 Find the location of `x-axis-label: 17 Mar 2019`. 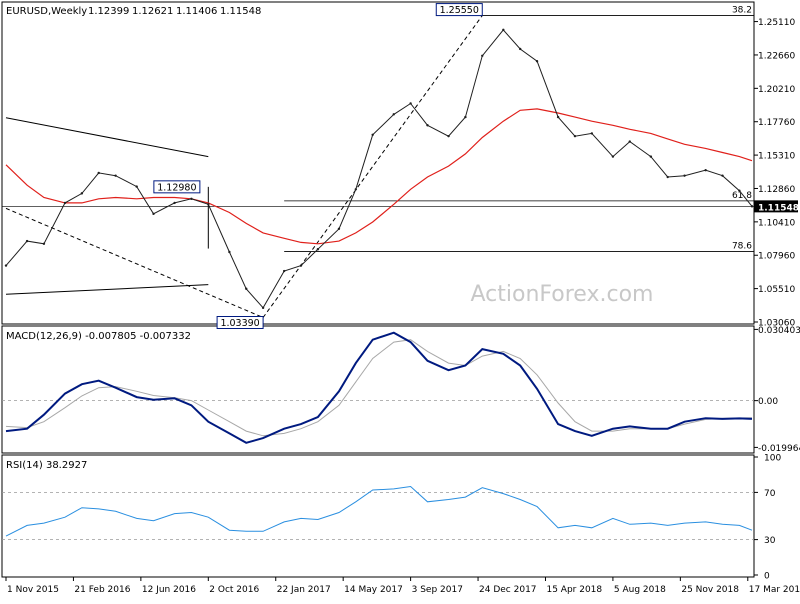

x-axis-label: 17 Mar 2019 is located at coordinates (774, 590).